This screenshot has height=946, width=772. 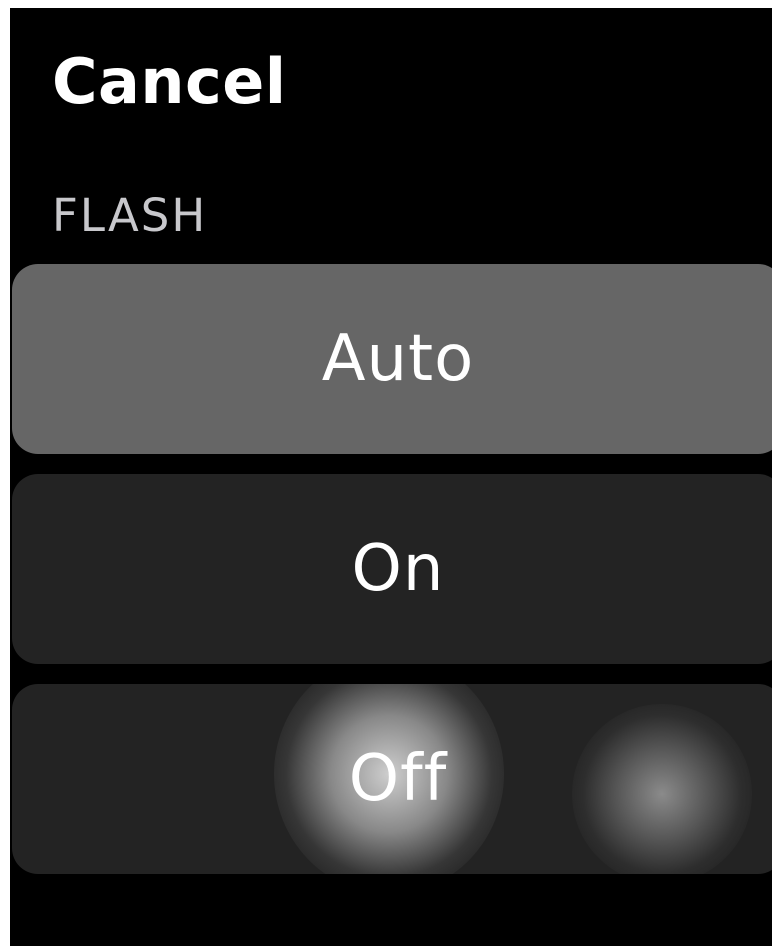 I want to click on cancel-button: Cancel, so click(x=169, y=82).